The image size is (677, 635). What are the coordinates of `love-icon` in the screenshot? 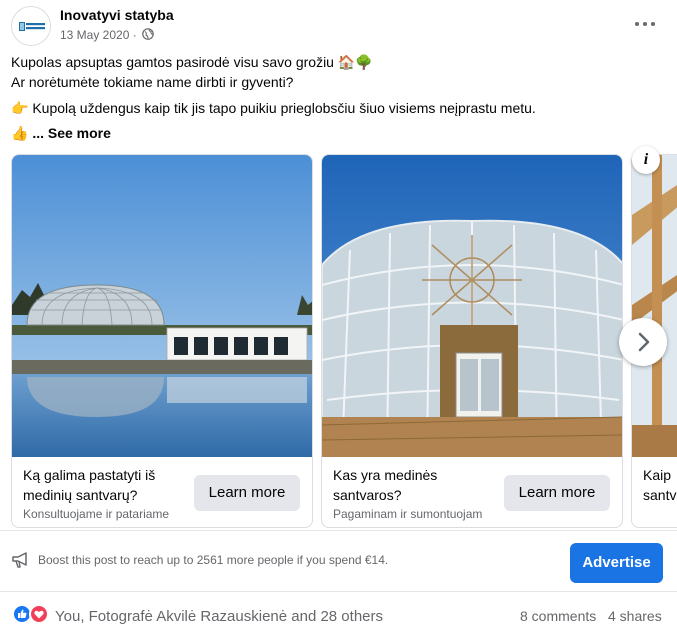 It's located at (39, 614).